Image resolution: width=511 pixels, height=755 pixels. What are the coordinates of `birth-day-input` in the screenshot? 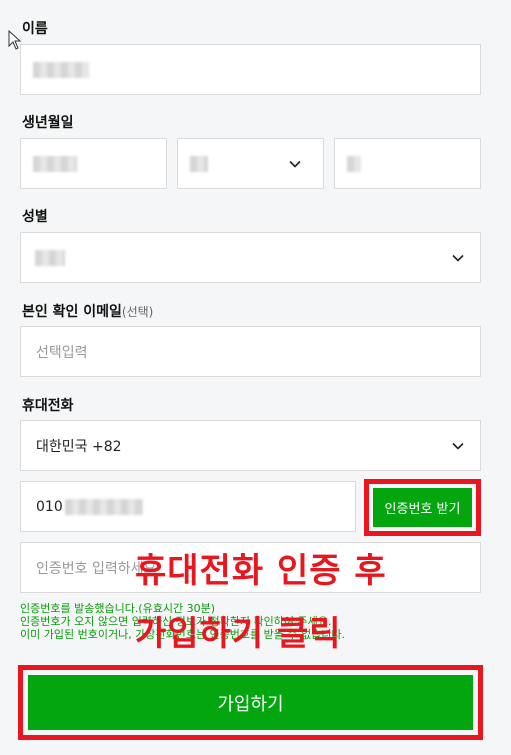 It's located at (407, 163).